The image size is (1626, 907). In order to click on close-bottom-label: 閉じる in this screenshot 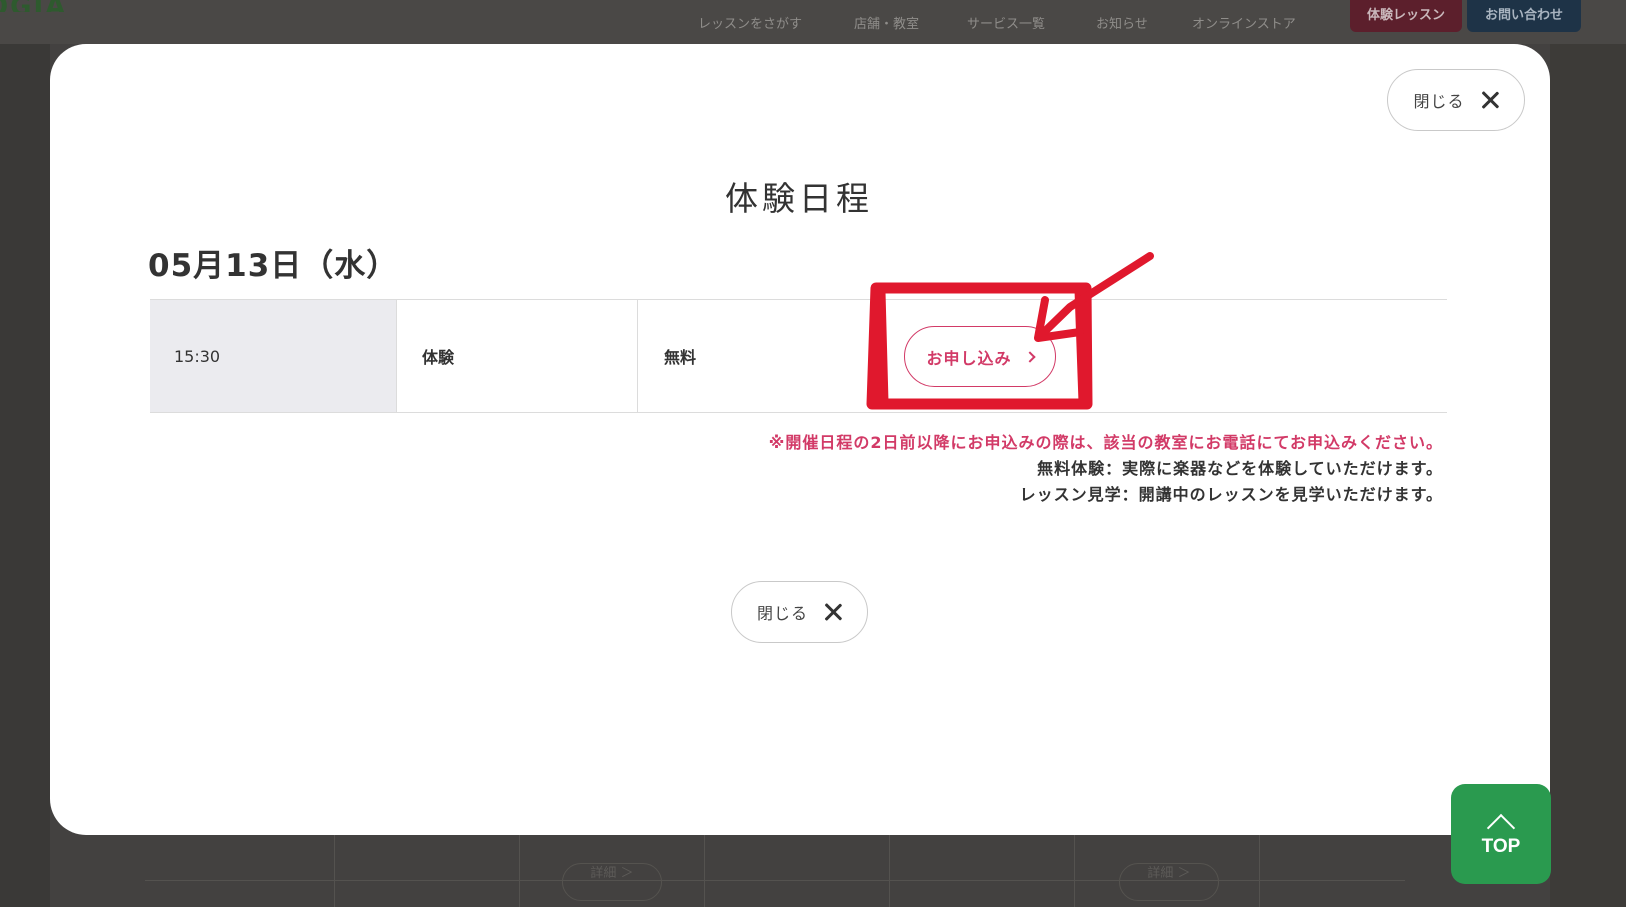, I will do `click(782, 613)`.